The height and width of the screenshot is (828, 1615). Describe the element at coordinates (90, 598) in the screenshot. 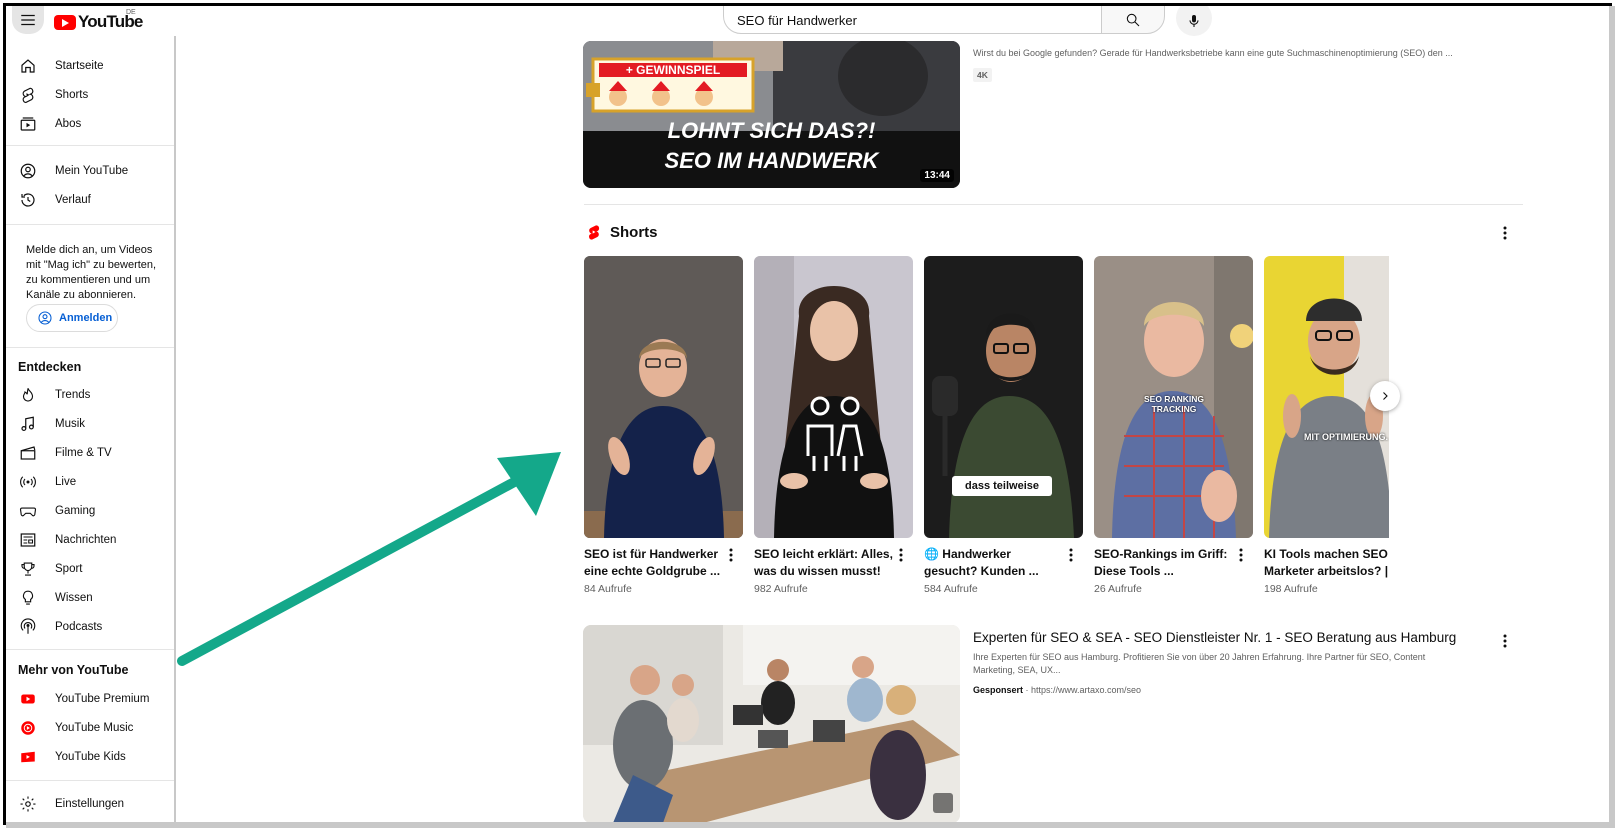

I see `sidebar-item-learning: Wissen` at that location.